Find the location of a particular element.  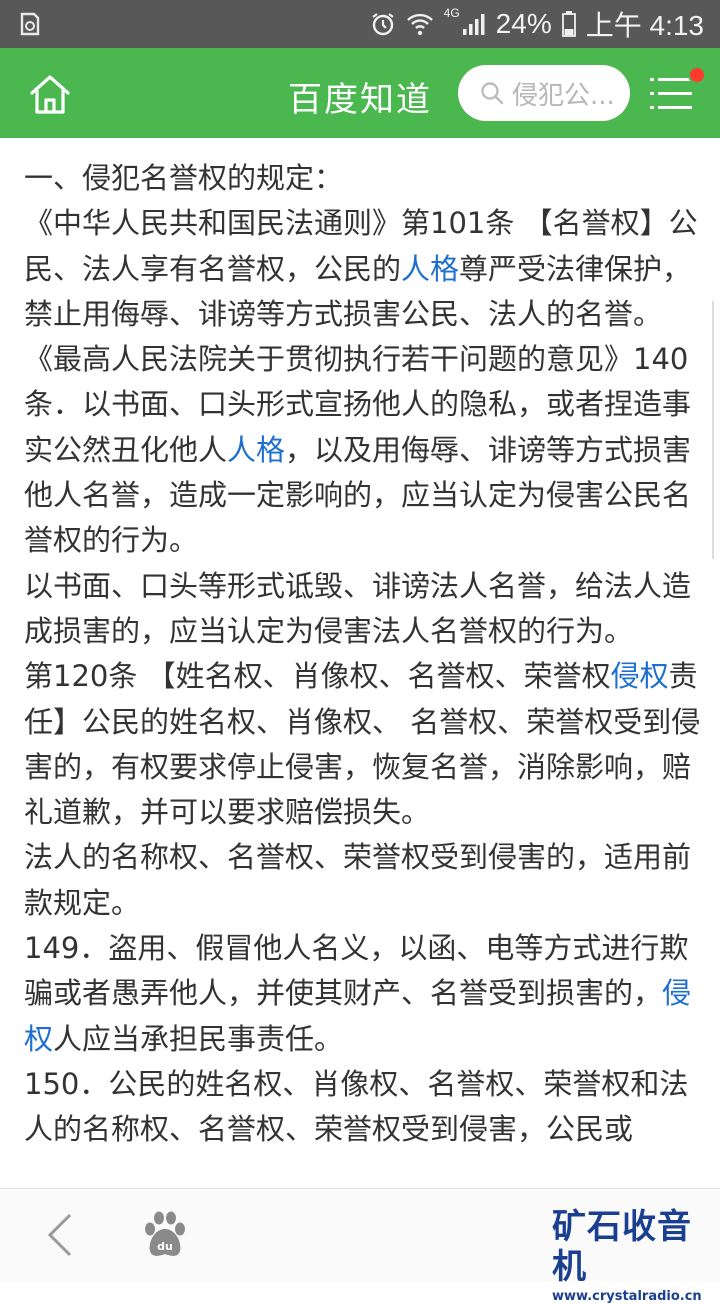

menu-button is located at coordinates (678, 96).